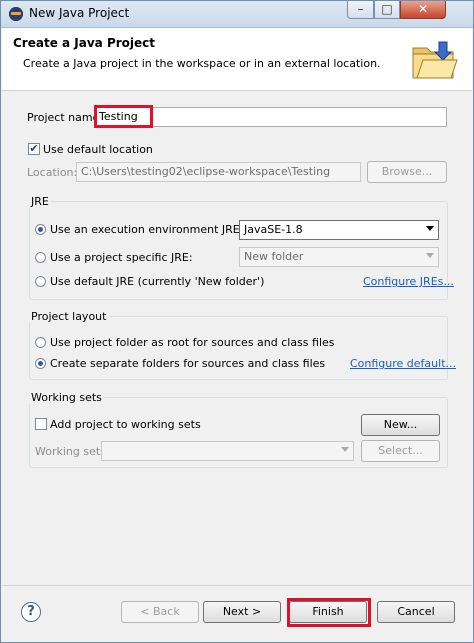 The image size is (474, 643). I want to click on jre-project-specific-select: New folder, so click(339, 257).